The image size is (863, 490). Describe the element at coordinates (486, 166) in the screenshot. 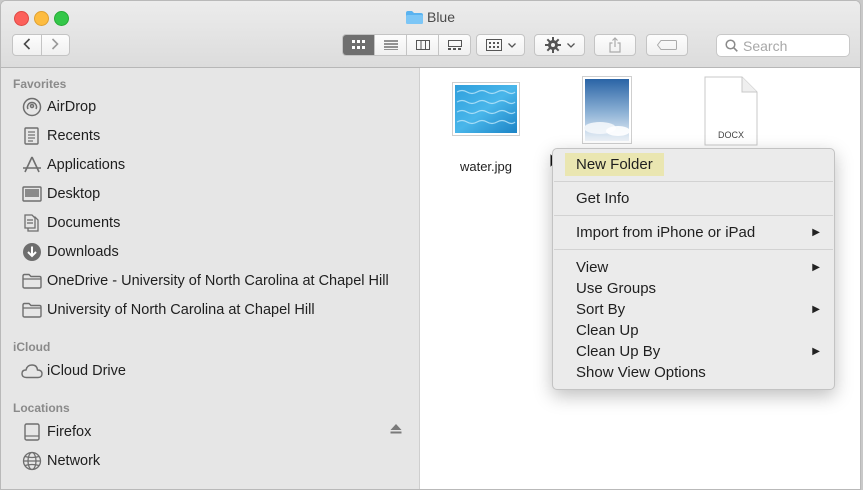

I see `file-name: water.jpg` at that location.